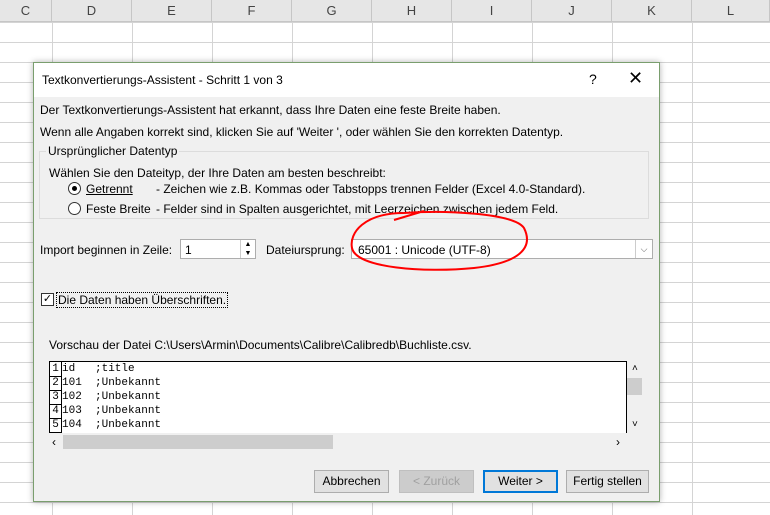 This screenshot has height=515, width=770. What do you see at coordinates (520, 481) in the screenshot?
I see `next-button: Weiter >` at bounding box center [520, 481].